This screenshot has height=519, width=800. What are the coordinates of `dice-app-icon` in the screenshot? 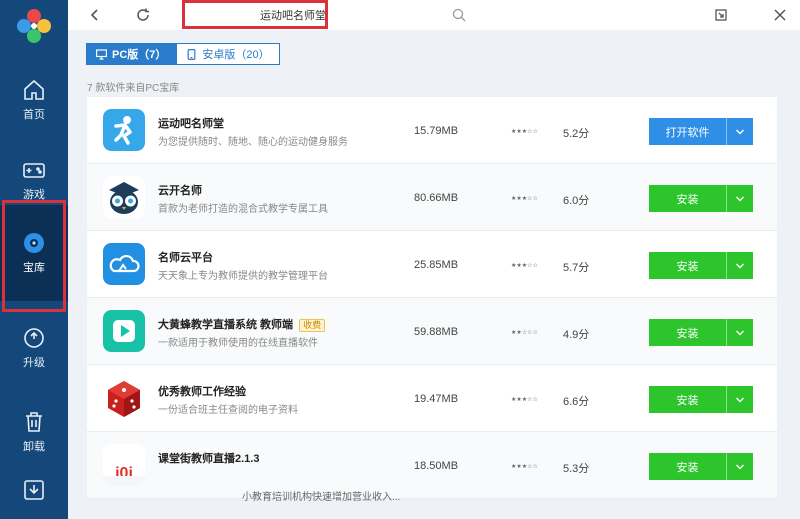 It's located at (124, 398).